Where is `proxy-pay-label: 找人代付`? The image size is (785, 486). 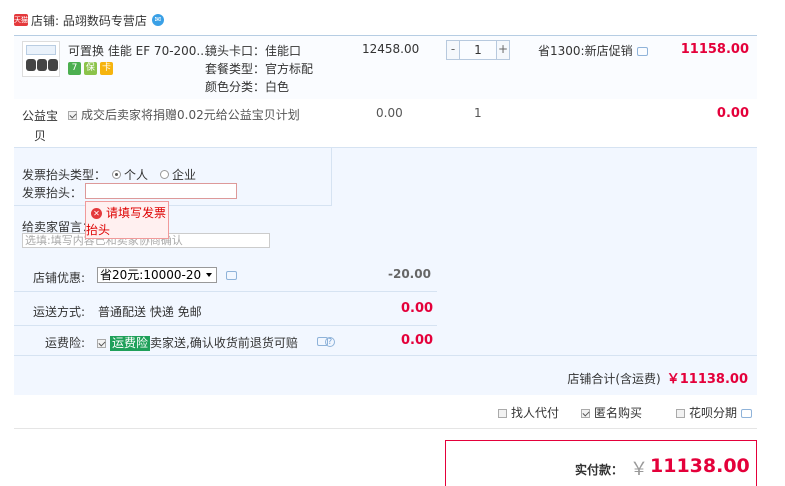
proxy-pay-label: 找人代付 is located at coordinates (535, 413).